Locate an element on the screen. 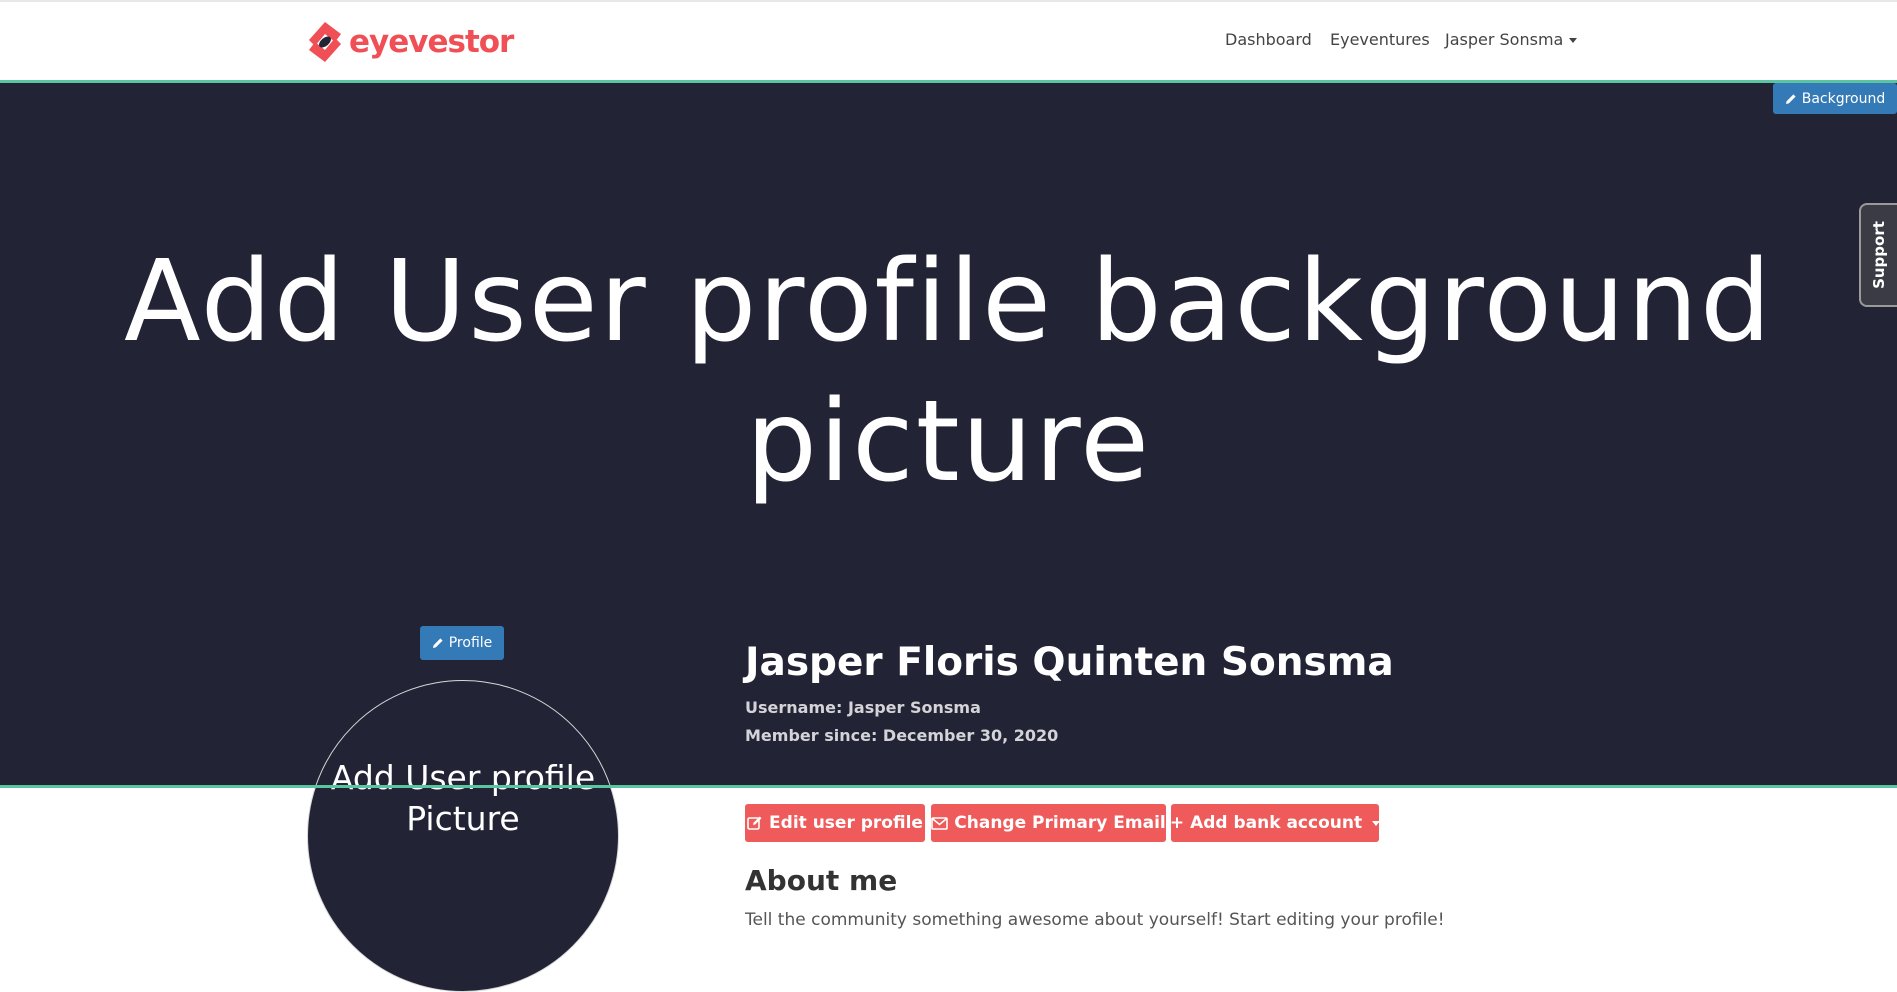  nav-user-menu: Jasper Sonsma is located at coordinates (1511, 39).